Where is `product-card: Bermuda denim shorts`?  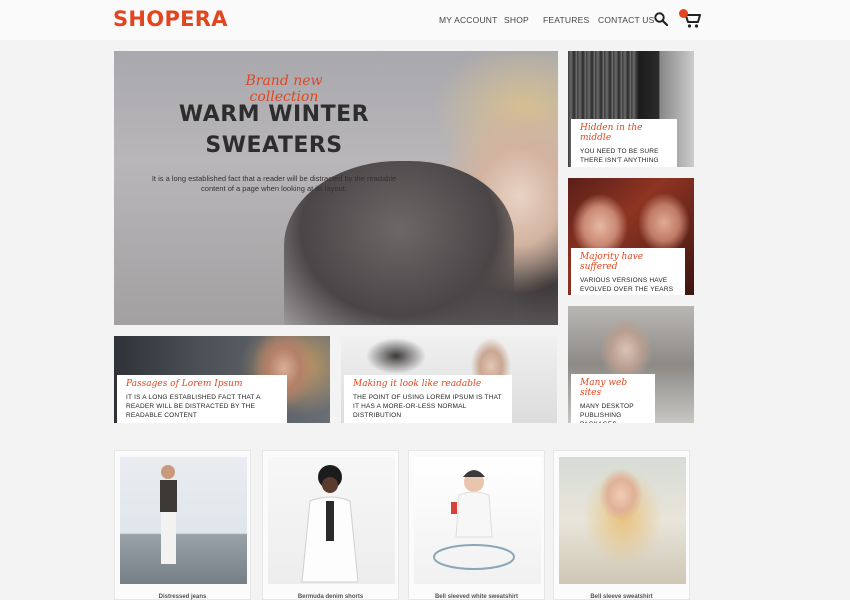
product-card: Bermuda denim shorts is located at coordinates (330, 525).